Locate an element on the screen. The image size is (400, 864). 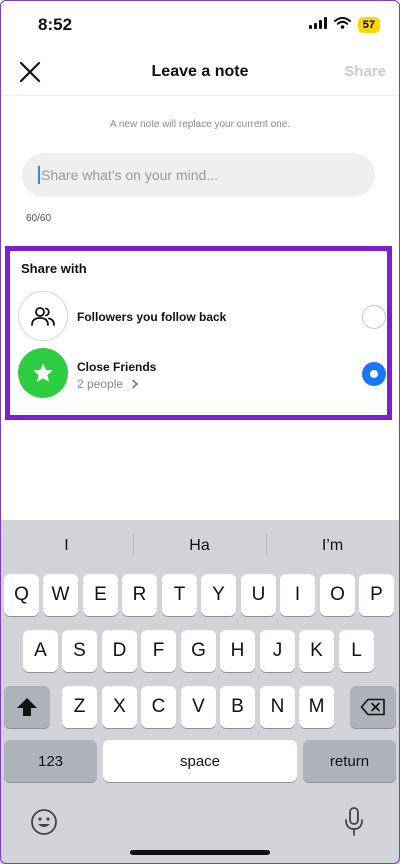
shift-icon is located at coordinates (27, 707).